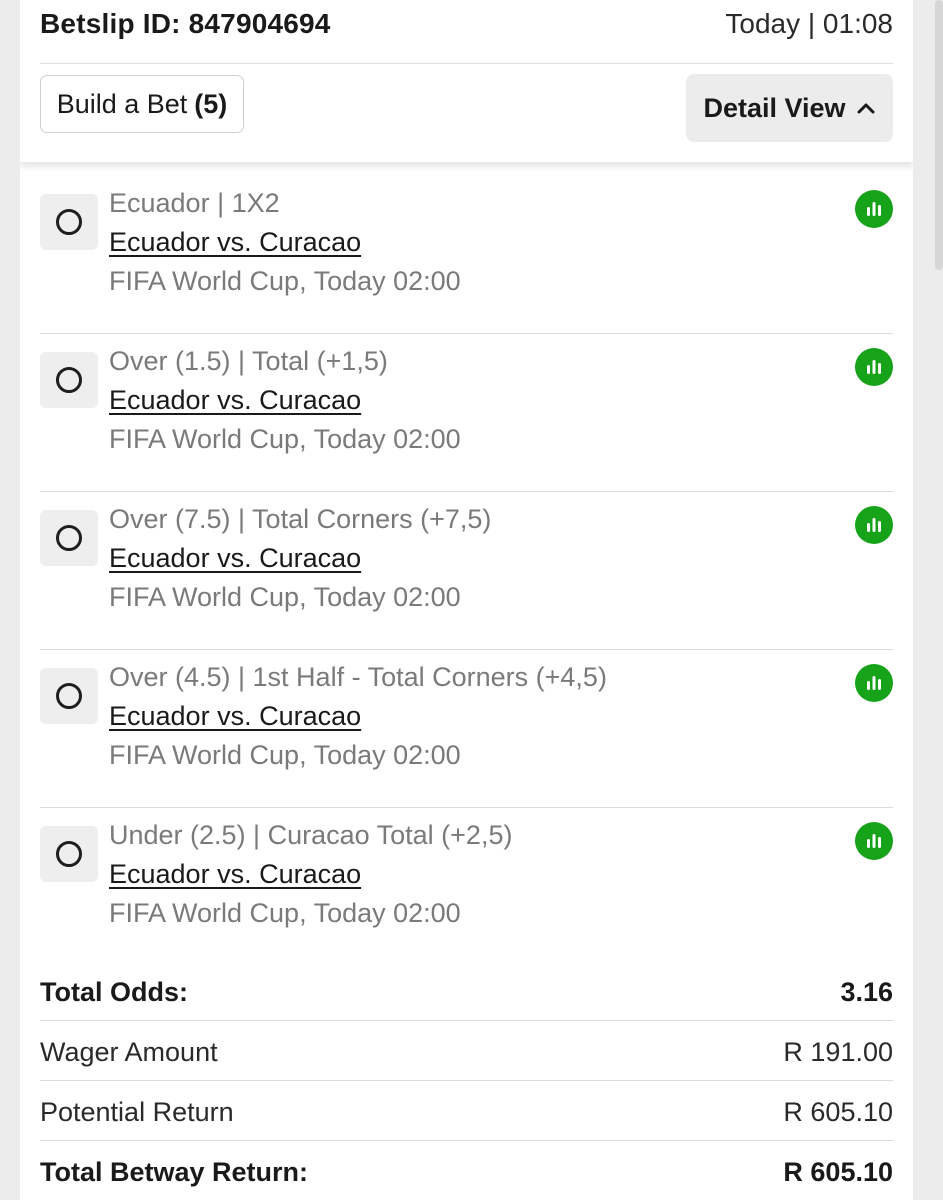 The height and width of the screenshot is (1200, 943). Describe the element at coordinates (466, 1051) in the screenshot. I see `wager-amount-row: Wager Amount R 191.00` at that location.